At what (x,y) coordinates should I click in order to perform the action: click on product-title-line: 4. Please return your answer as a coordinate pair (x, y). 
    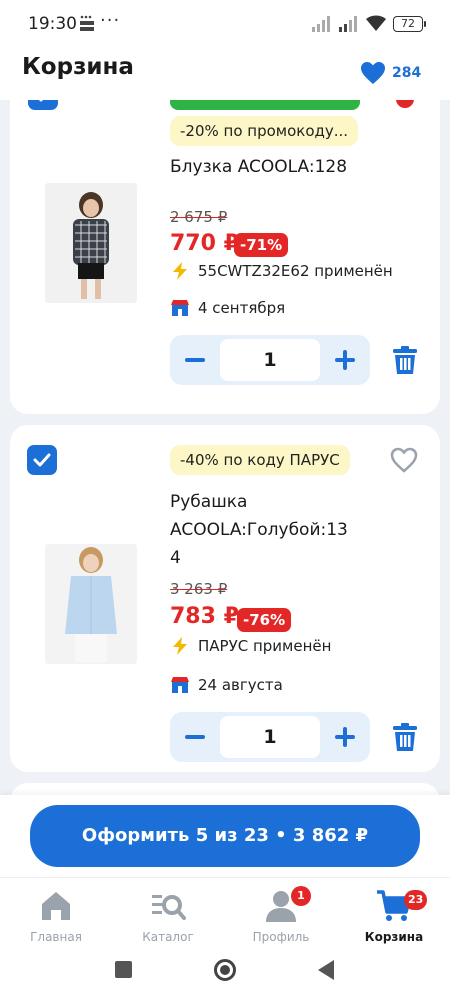
    Looking at the image, I should click on (175, 558).